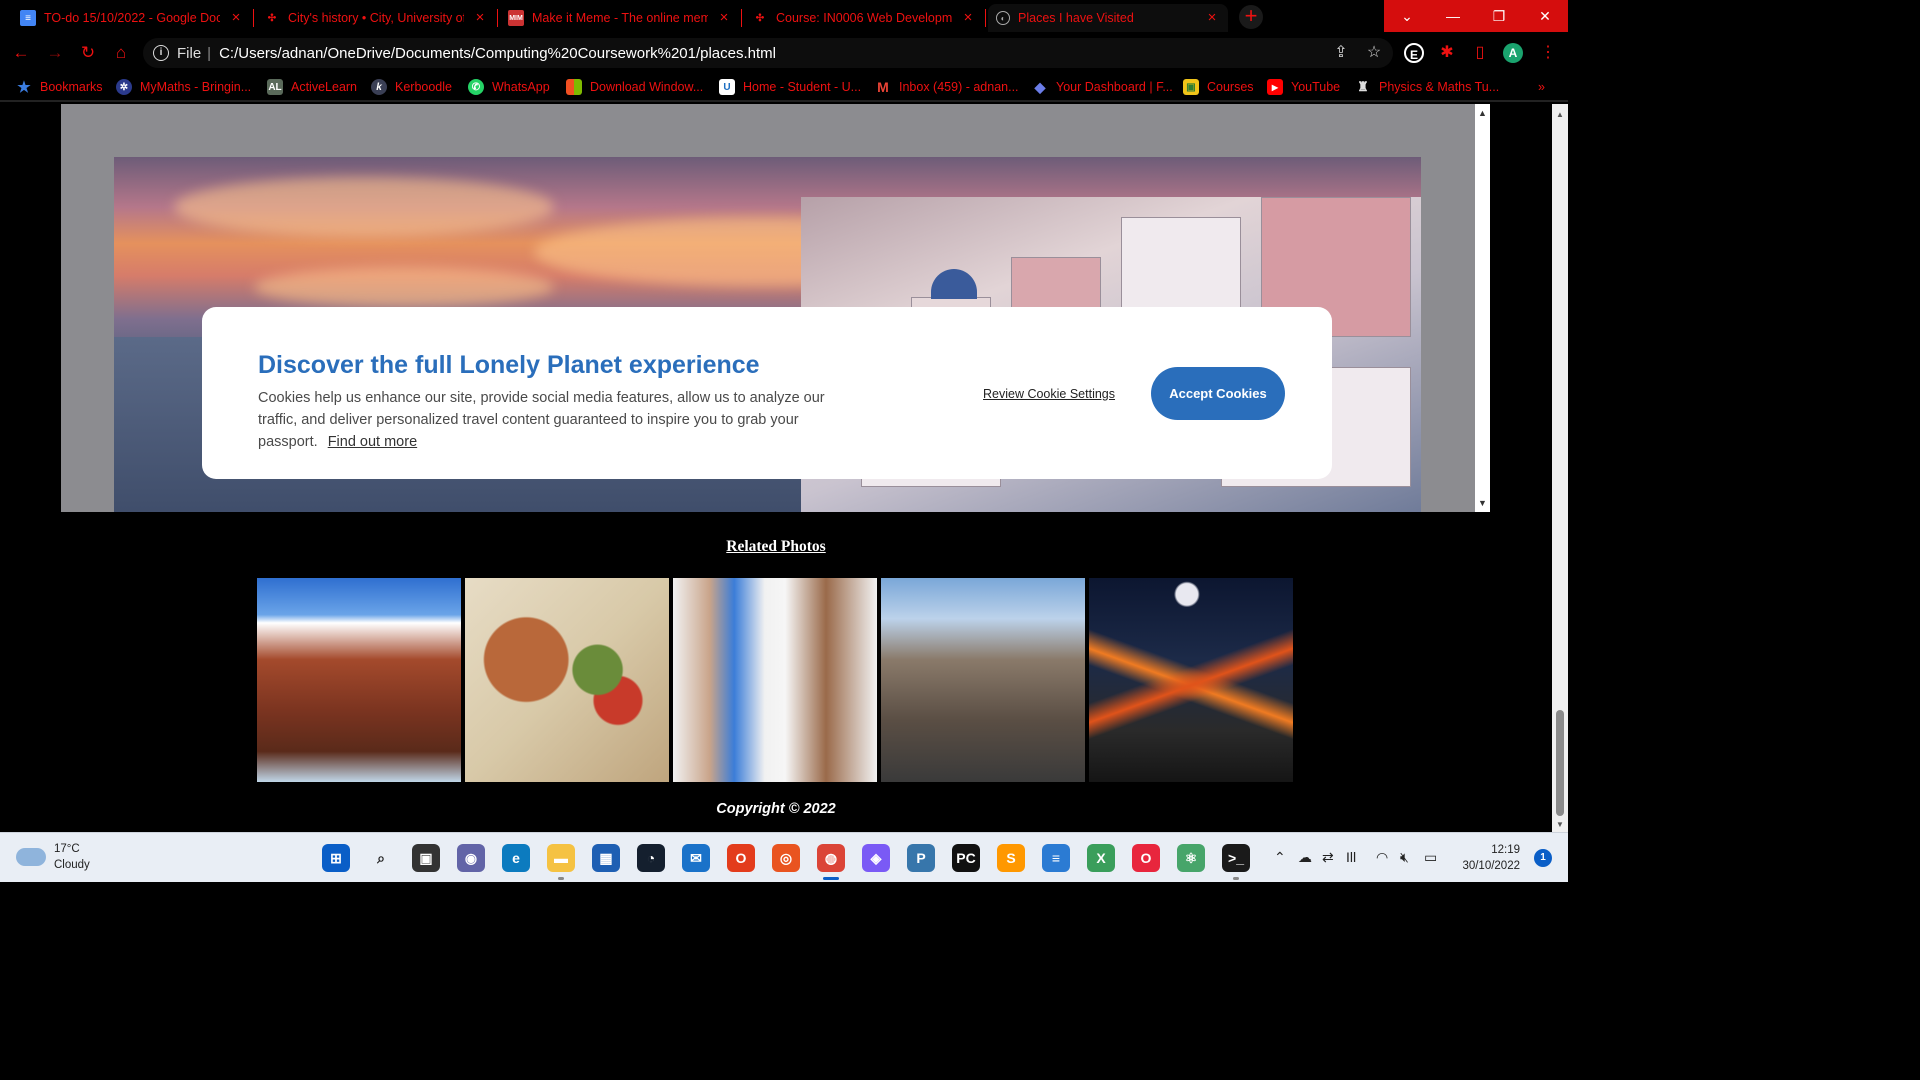 This screenshot has height=1080, width=1920. Describe the element at coordinates (359, 680) in the screenshot. I see `photo-red-beach` at that location.